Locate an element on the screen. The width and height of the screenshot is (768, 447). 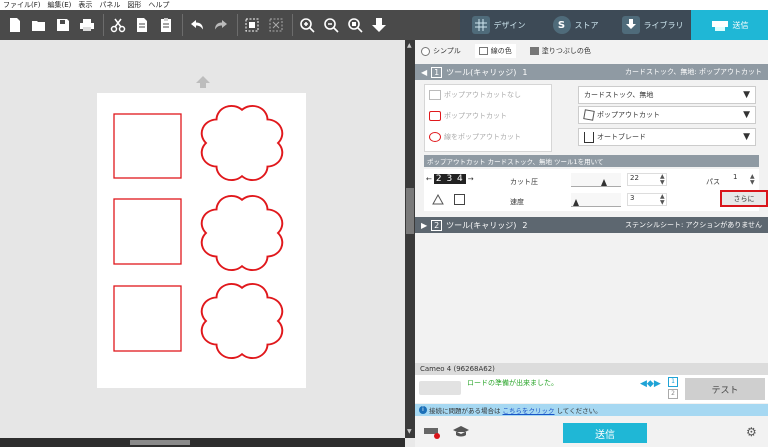
action-value: ポップアウトカット is located at coordinates (628, 115).